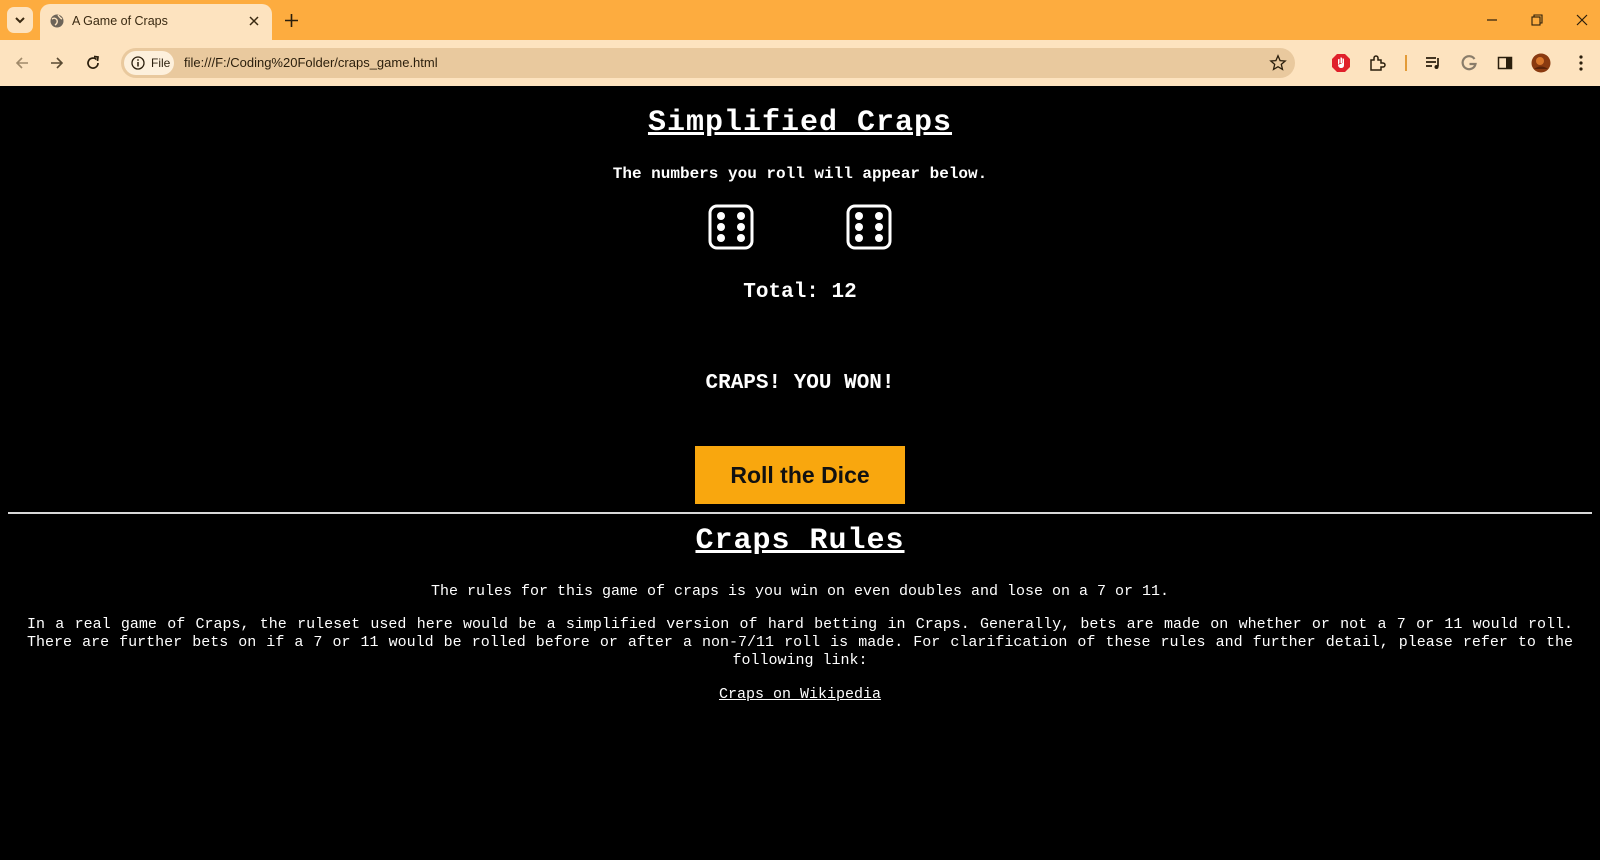  I want to click on roll-total: Total: 12, so click(800, 292).